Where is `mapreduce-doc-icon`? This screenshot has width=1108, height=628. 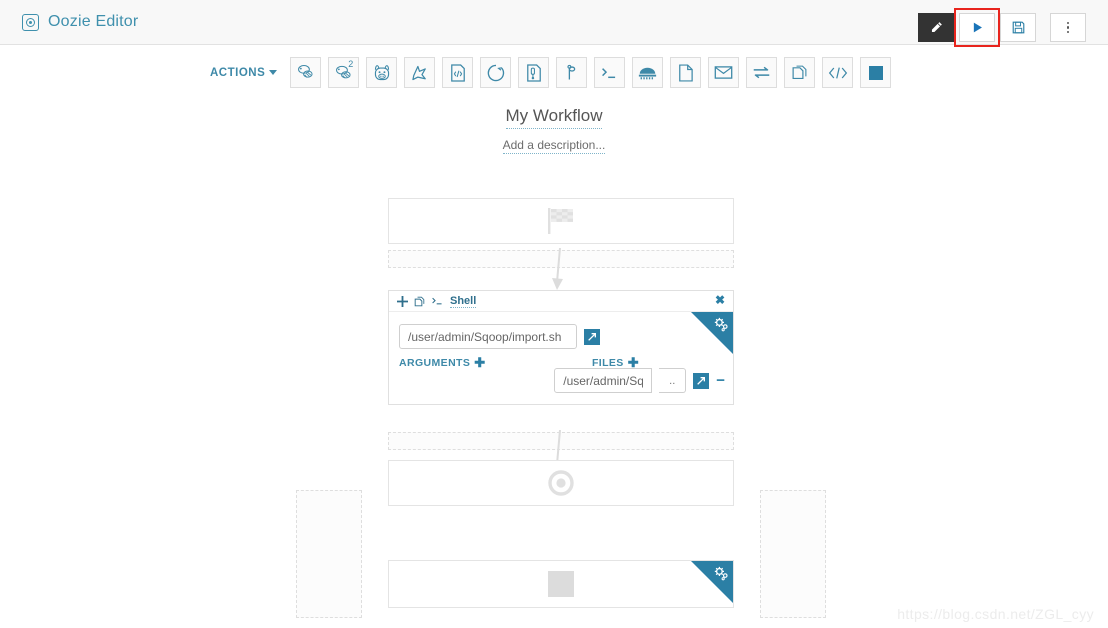 mapreduce-doc-icon is located at coordinates (533, 72).